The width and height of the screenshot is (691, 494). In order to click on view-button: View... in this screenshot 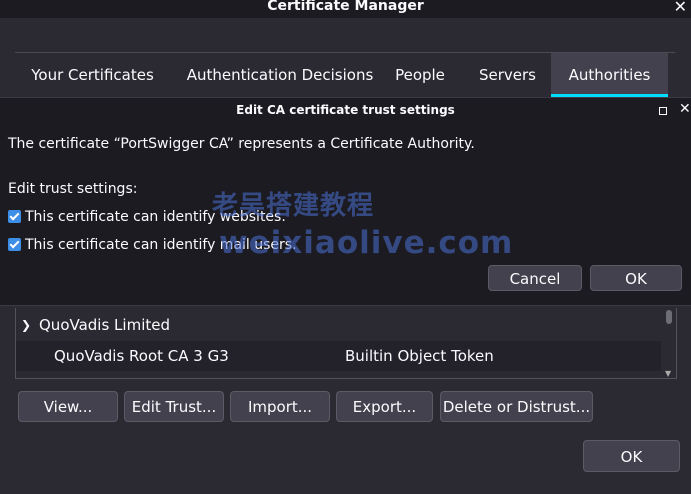, I will do `click(68, 406)`.